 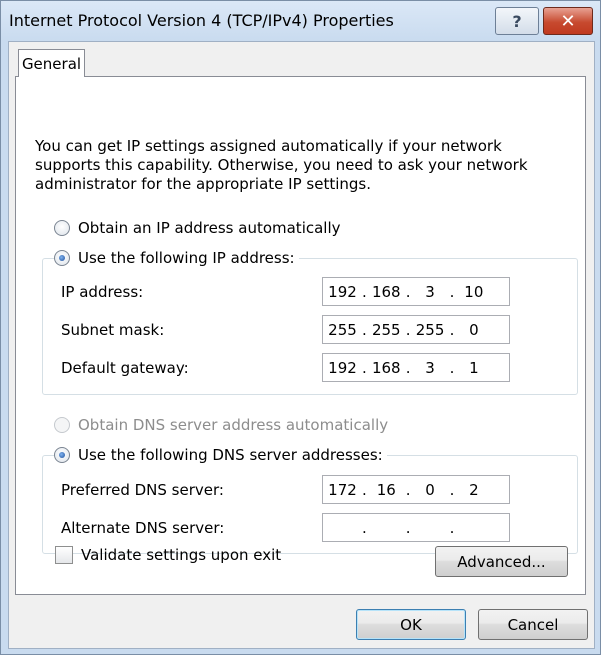 I want to click on dns-manual-radio, so click(x=62, y=455).